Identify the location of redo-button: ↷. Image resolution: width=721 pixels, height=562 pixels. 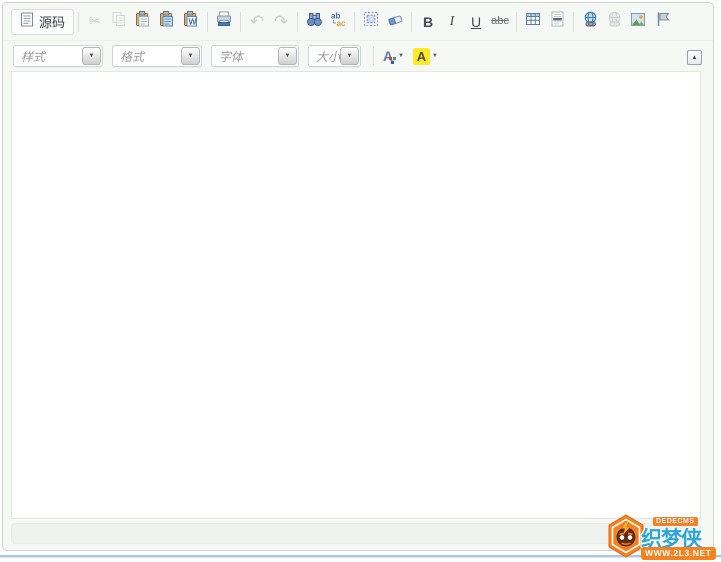
(281, 22).